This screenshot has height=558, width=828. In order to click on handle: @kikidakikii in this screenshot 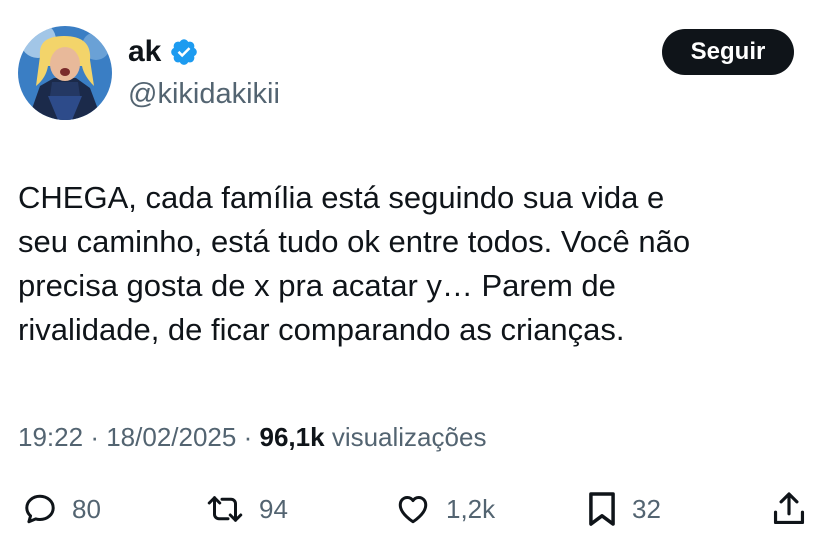, I will do `click(204, 94)`.